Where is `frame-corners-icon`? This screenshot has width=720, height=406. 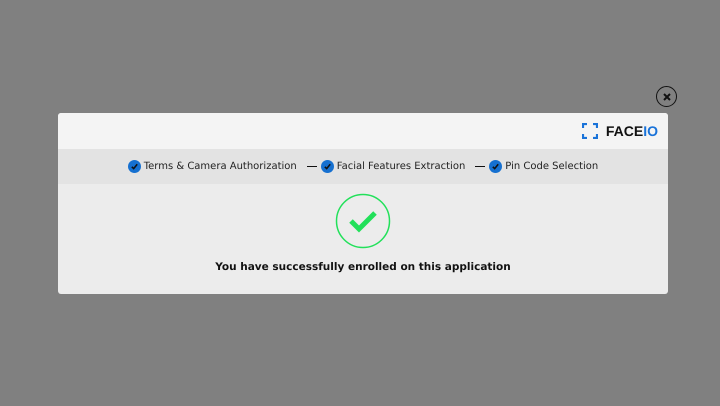 frame-corners-icon is located at coordinates (590, 131).